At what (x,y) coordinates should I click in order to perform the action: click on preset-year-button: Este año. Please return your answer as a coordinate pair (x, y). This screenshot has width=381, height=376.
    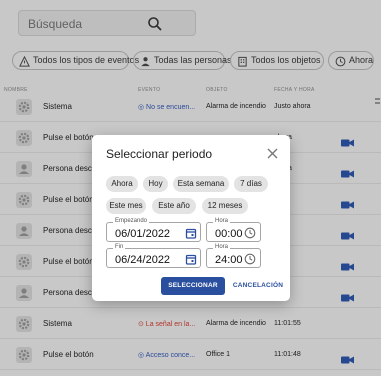
    Looking at the image, I should click on (174, 206).